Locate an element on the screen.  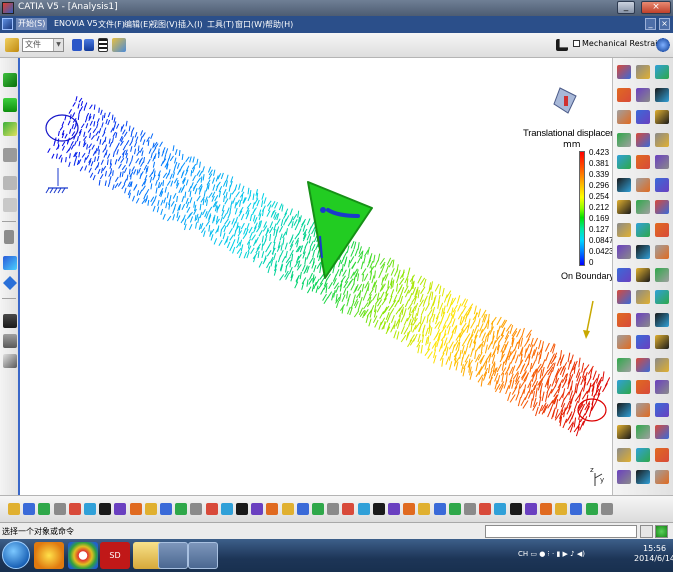
menu-edit: 编辑(E) is located at coordinates (137, 24).